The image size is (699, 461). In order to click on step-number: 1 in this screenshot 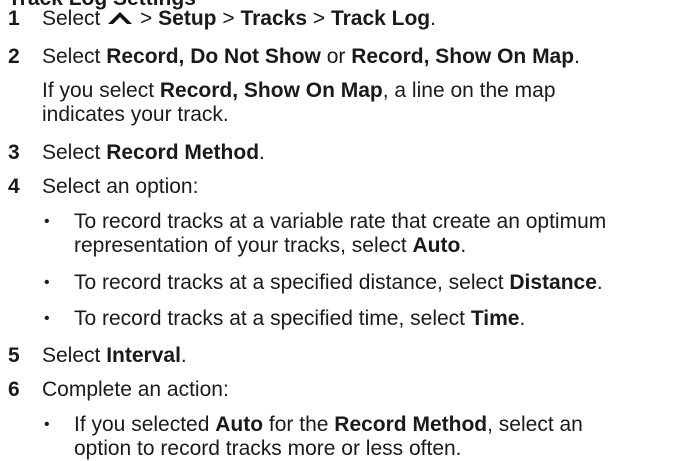, I will do `click(14, 18)`.